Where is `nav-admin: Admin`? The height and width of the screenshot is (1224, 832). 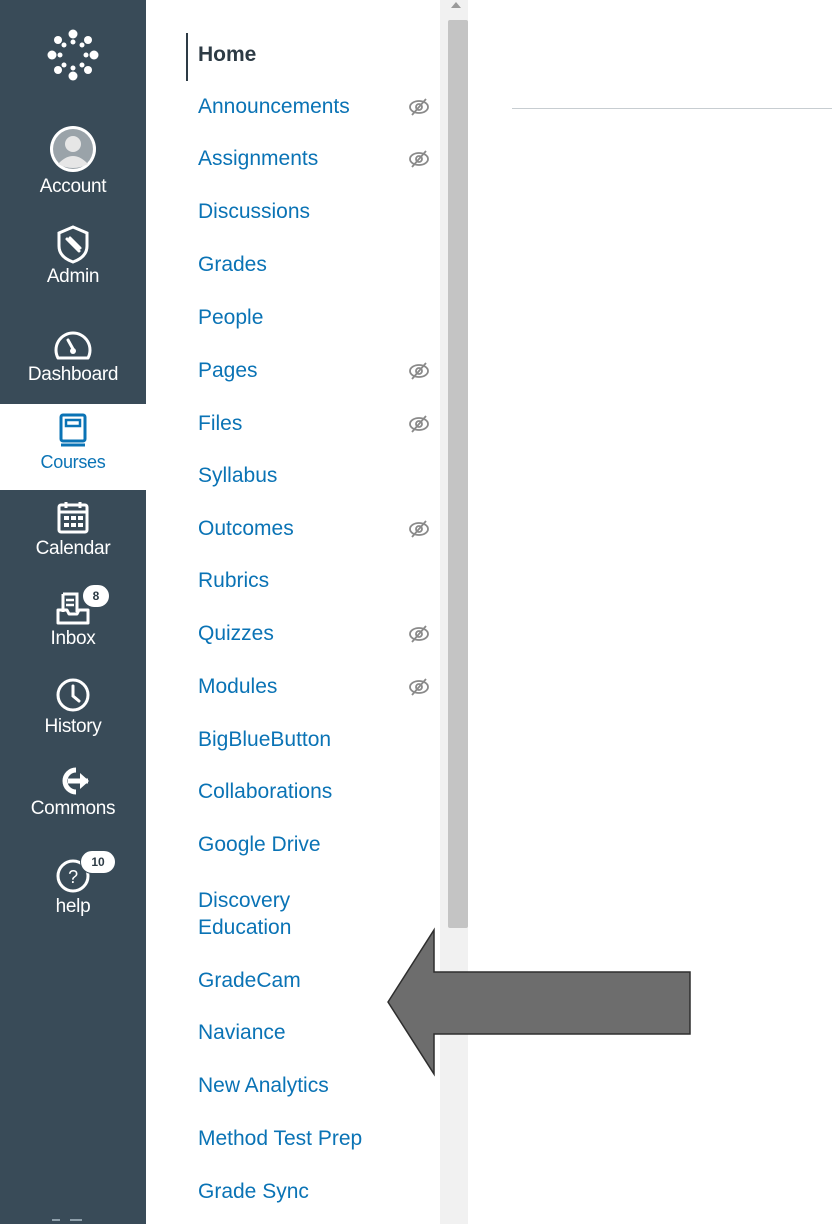 nav-admin: Admin is located at coordinates (73, 256).